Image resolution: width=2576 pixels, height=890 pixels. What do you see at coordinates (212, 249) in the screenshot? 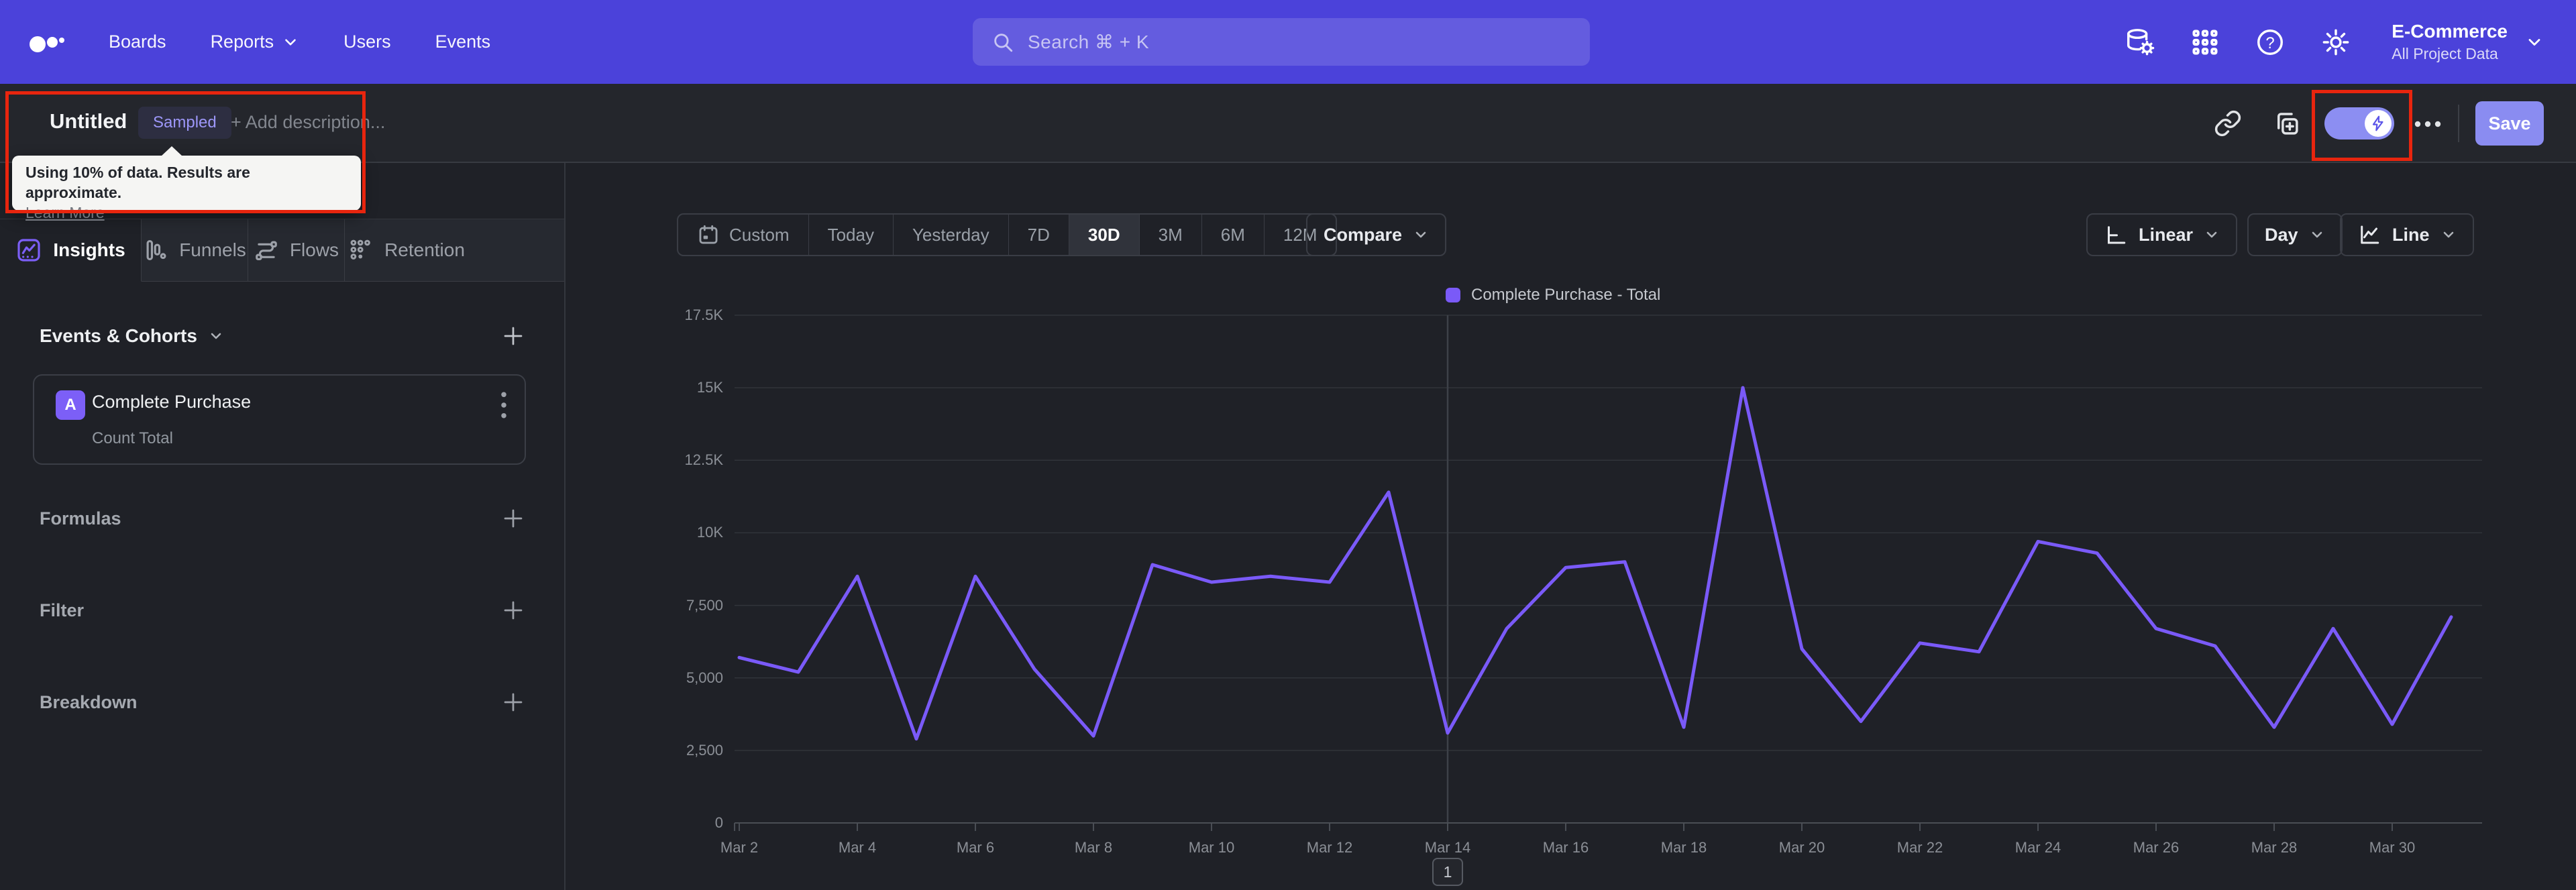
I see `tab-label: Funnels` at bounding box center [212, 249].